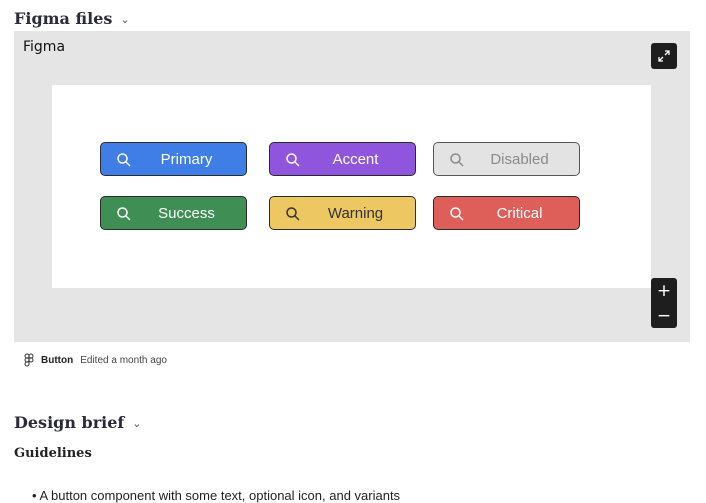 This screenshot has width=706, height=503. Describe the element at coordinates (69, 422) in the screenshot. I see `design-brief-title: Design brief` at that location.